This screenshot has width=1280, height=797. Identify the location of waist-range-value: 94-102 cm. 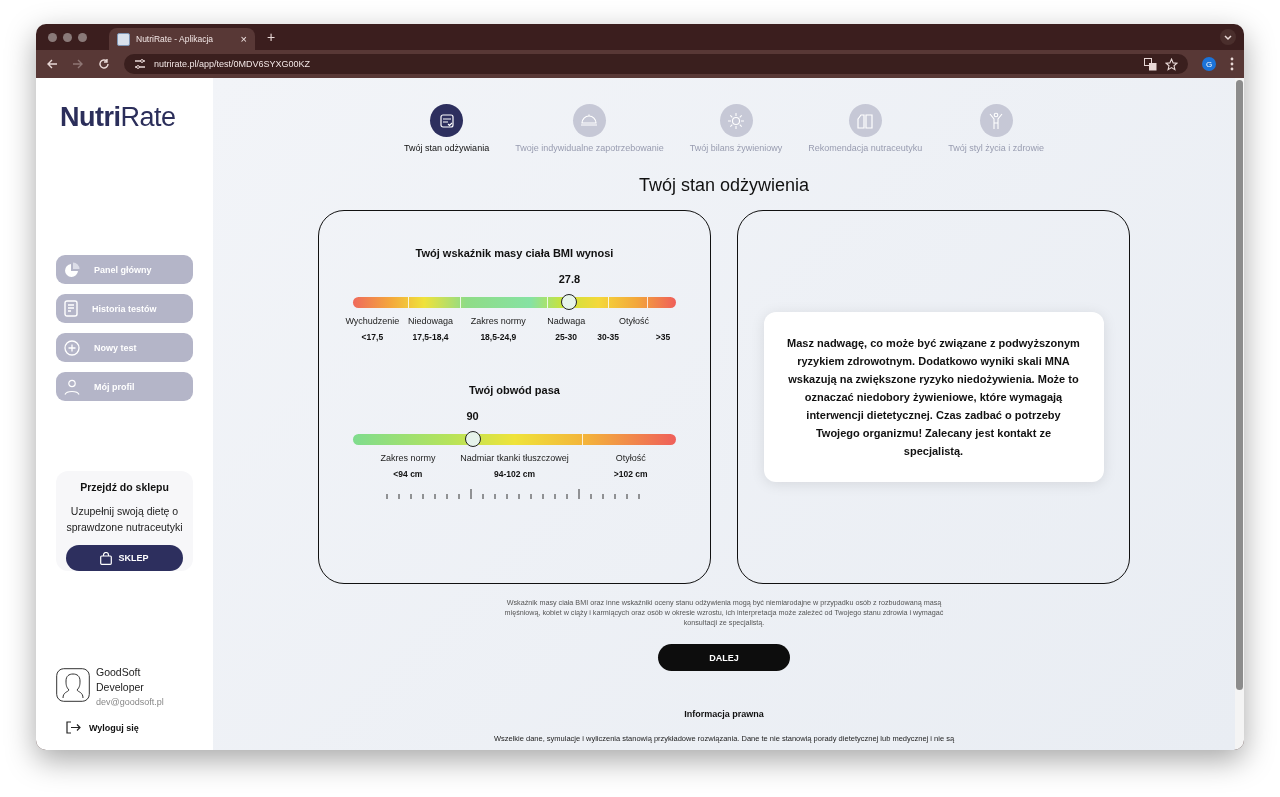
(514, 474).